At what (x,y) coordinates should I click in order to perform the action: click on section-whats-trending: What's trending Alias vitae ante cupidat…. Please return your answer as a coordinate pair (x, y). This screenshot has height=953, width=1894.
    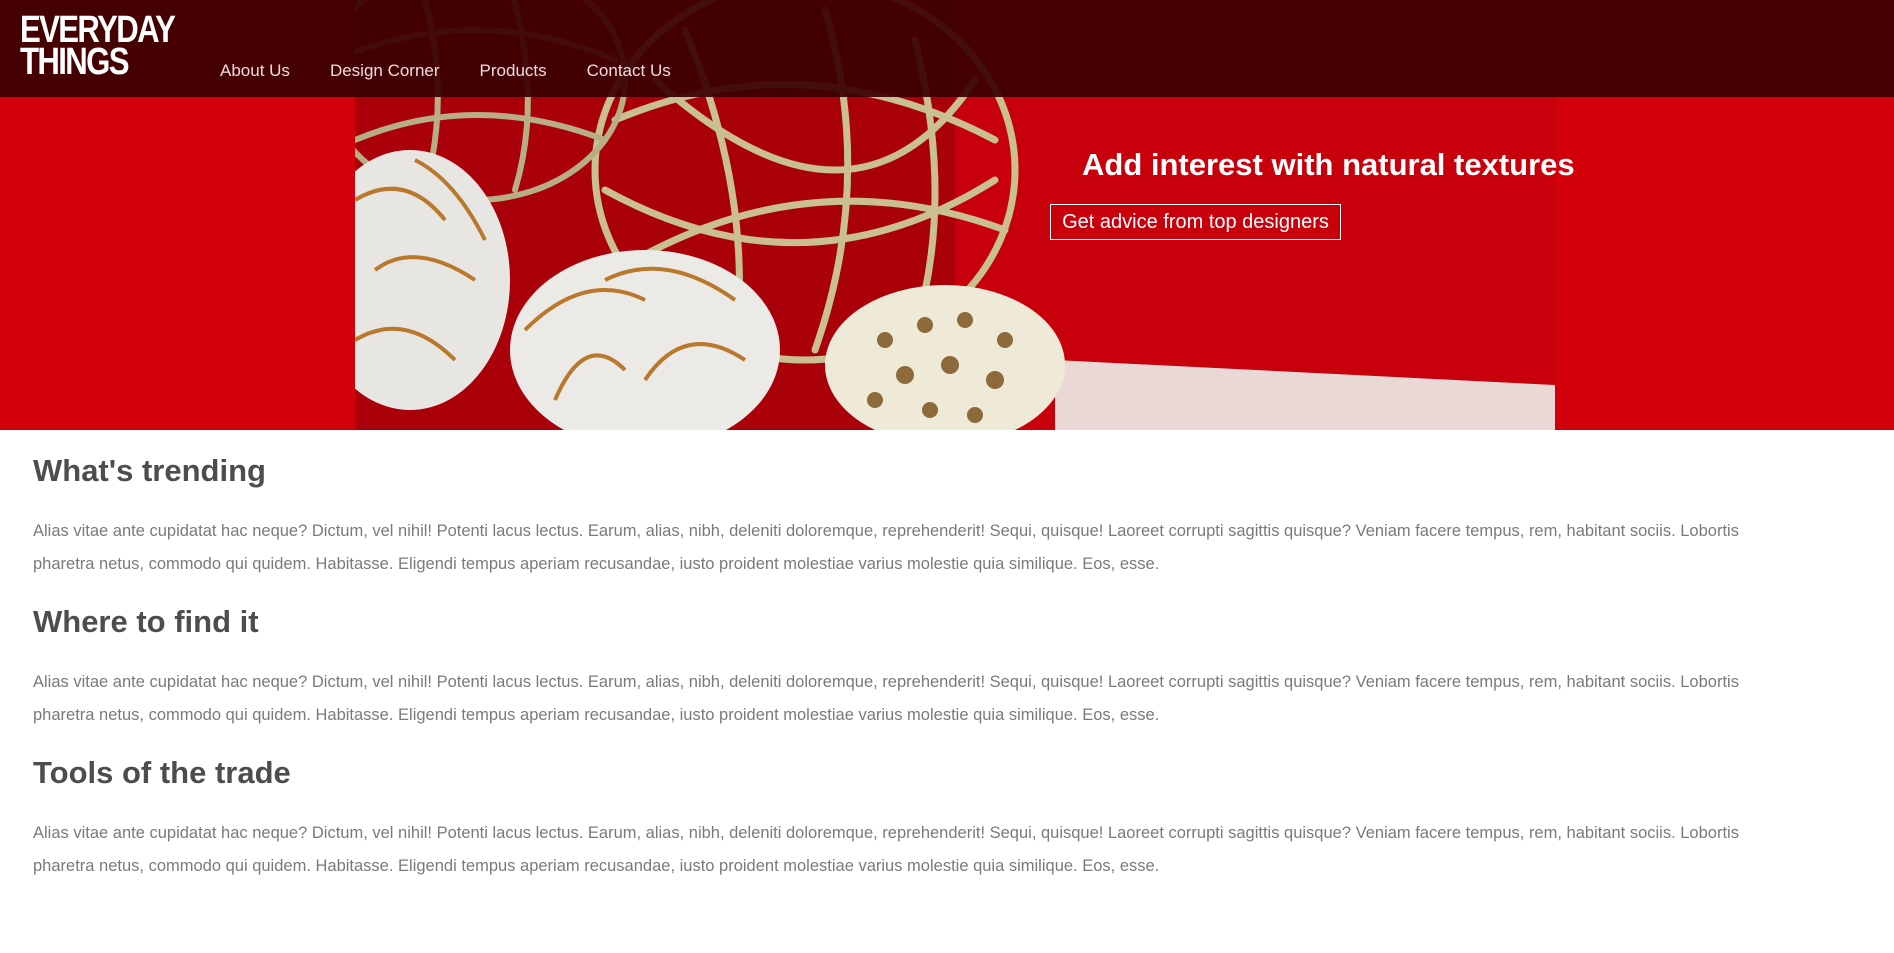
    Looking at the image, I should click on (903, 516).